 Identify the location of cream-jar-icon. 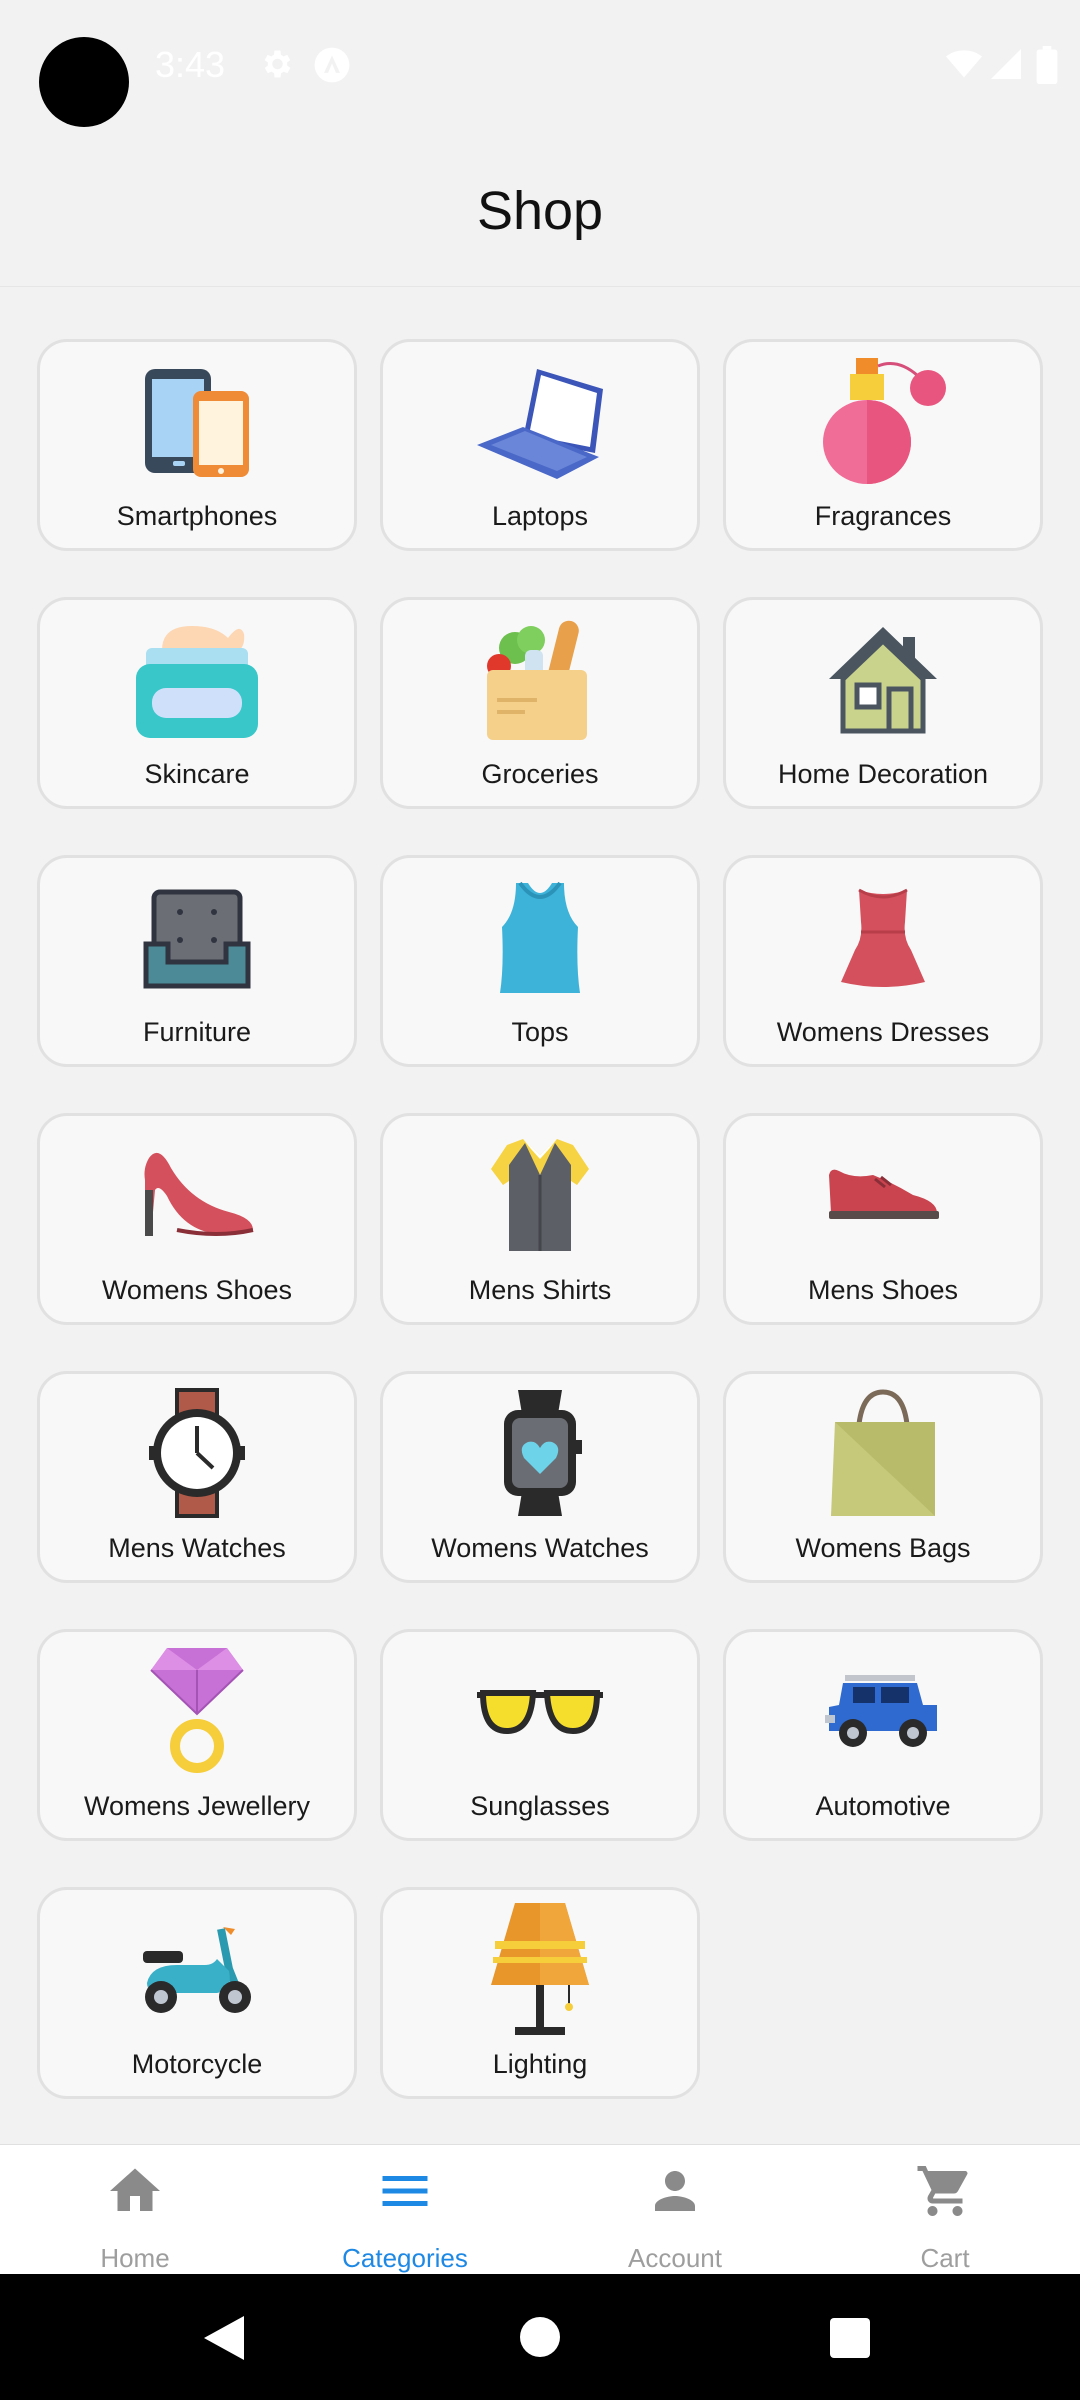
(197, 679).